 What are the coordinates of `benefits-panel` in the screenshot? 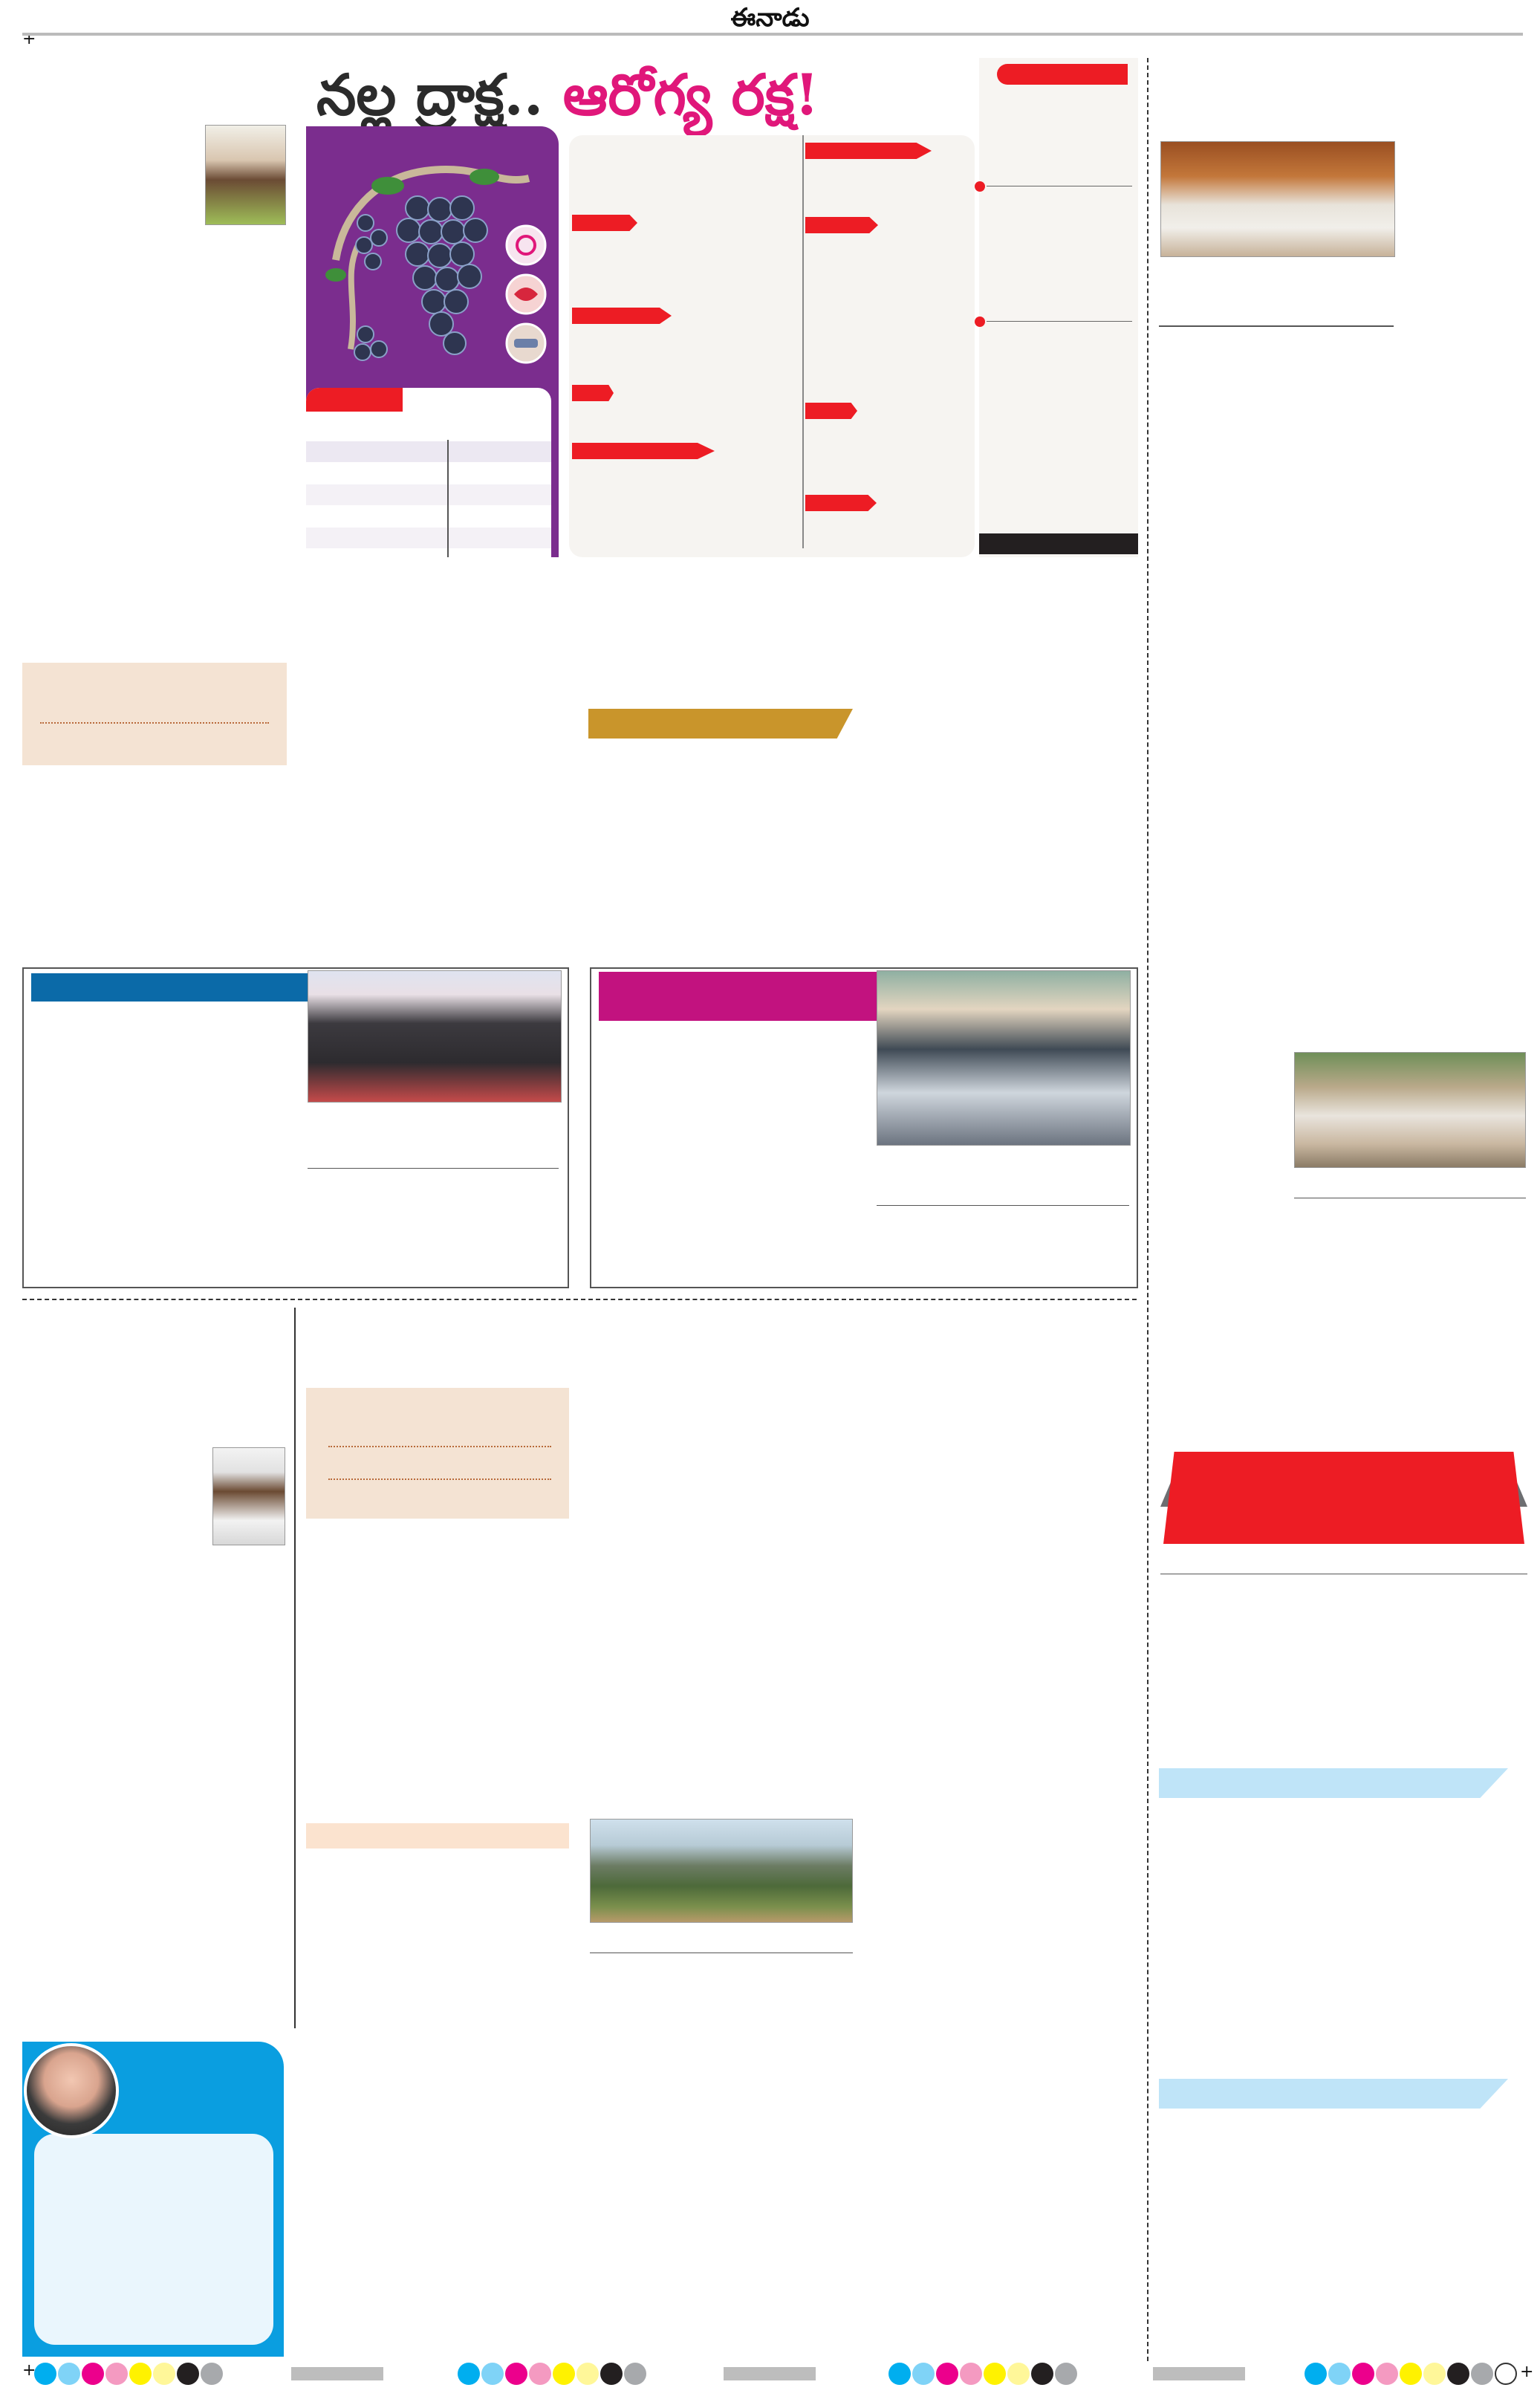 It's located at (772, 346).